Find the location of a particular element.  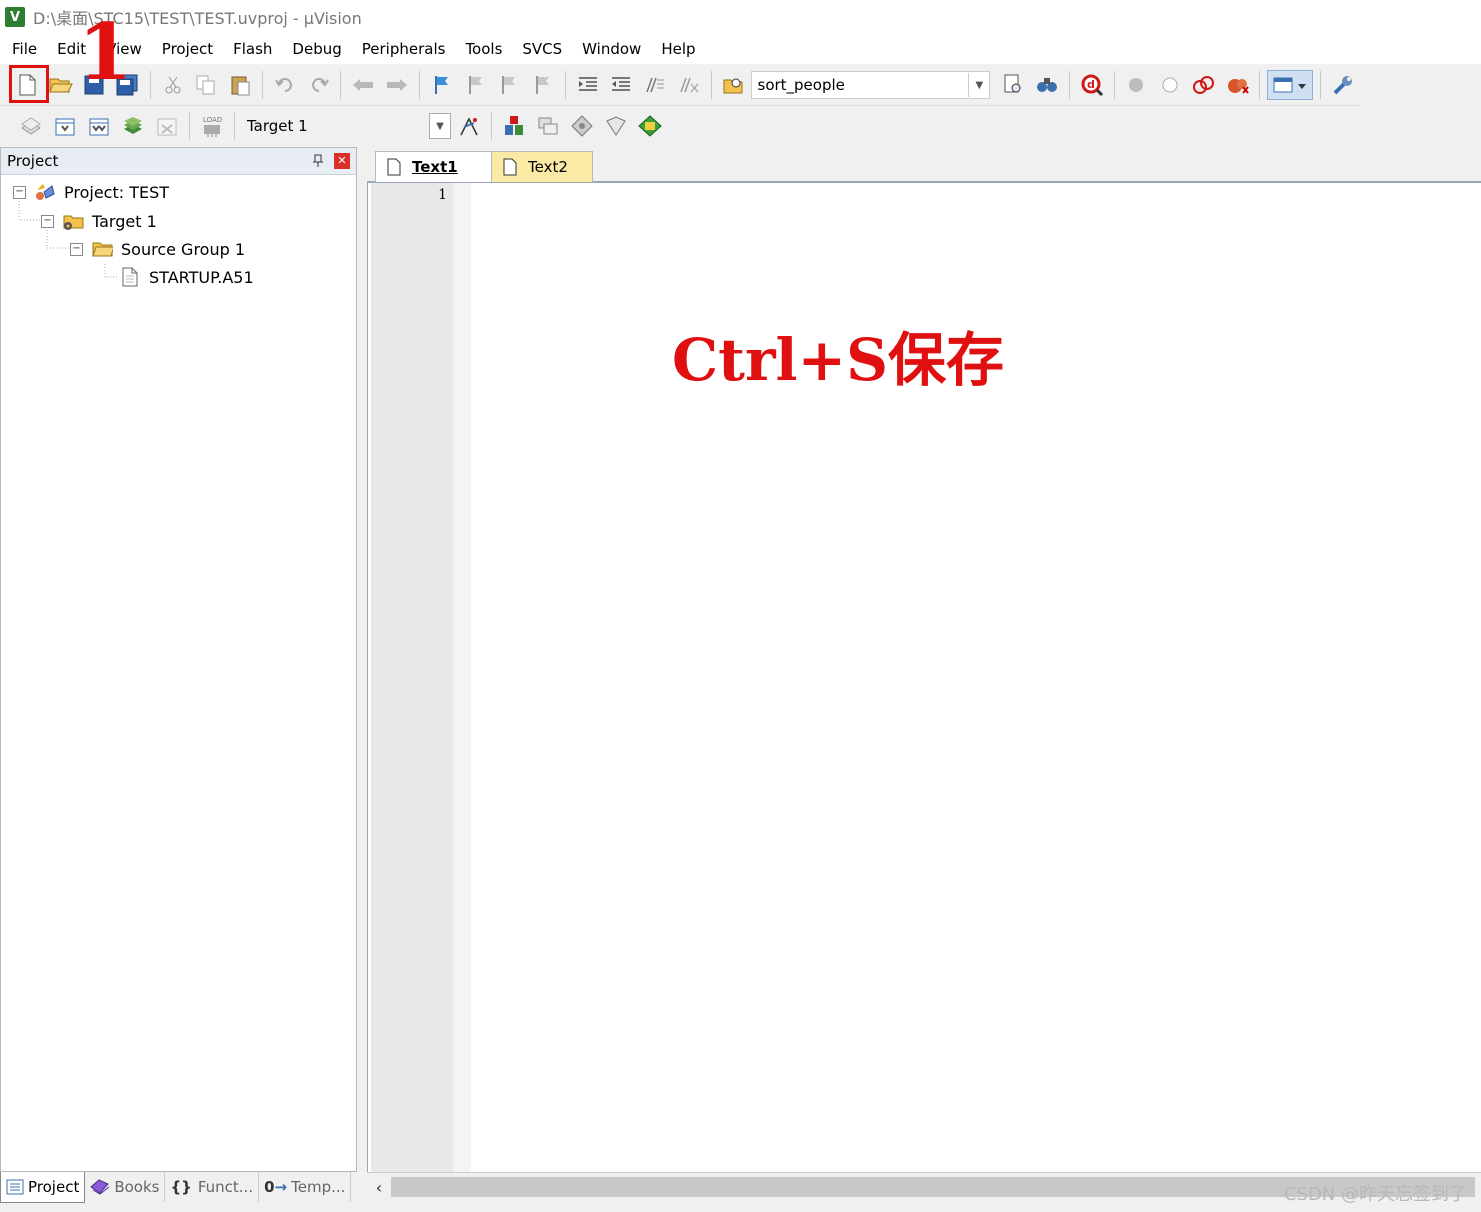

paste-icon is located at coordinates (240, 86).